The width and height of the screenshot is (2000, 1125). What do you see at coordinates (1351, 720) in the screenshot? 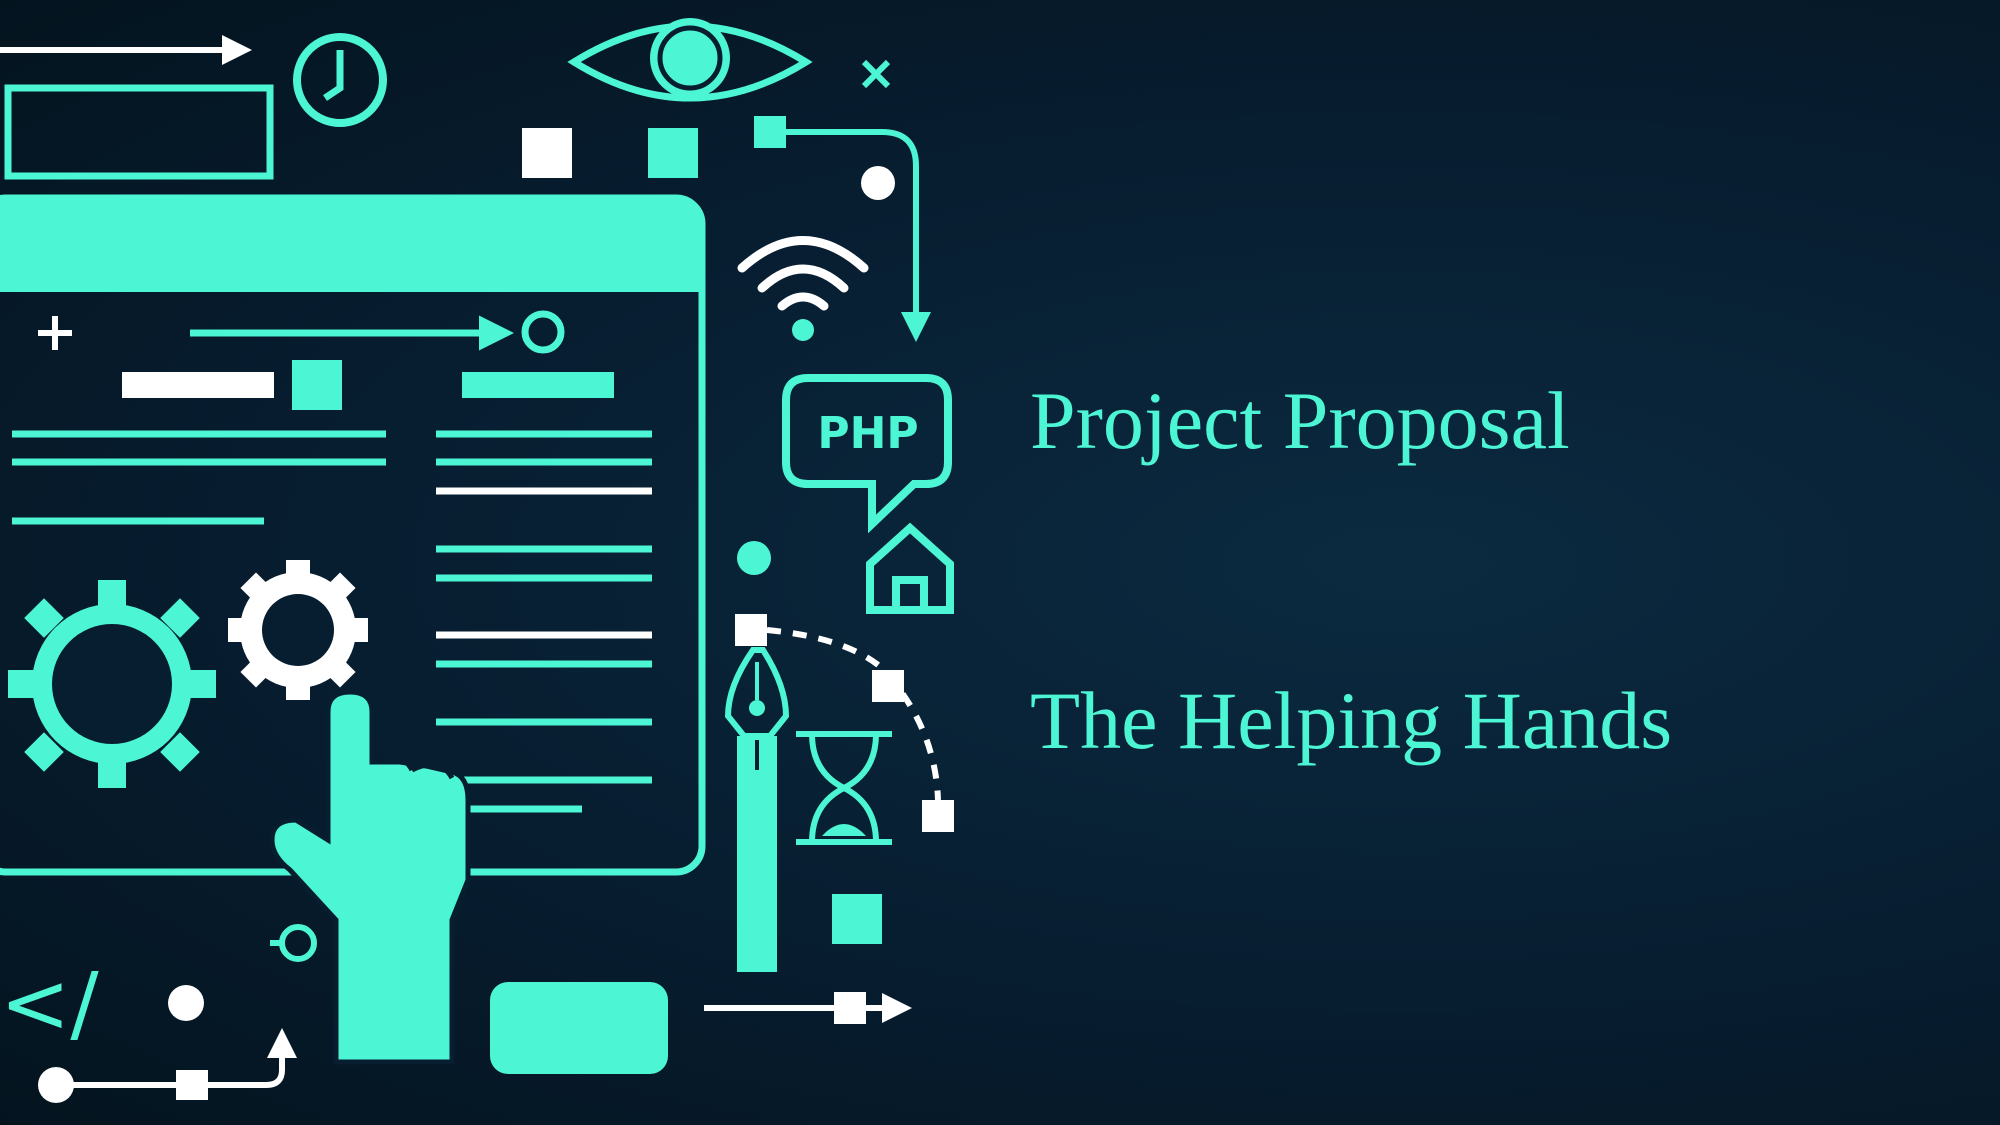
I see `slide-subtitle: The Helping Hands` at bounding box center [1351, 720].